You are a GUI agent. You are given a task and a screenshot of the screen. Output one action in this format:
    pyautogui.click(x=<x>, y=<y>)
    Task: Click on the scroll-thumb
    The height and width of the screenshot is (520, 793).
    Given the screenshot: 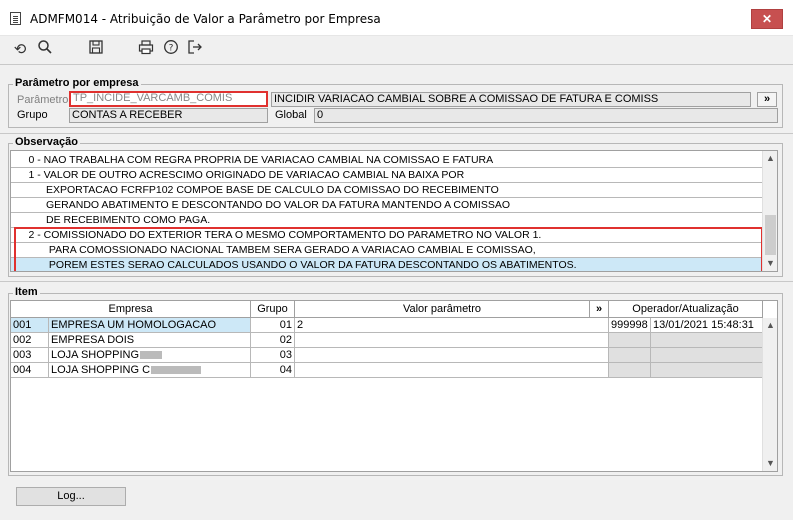 What is the action you would take?
    pyautogui.click(x=770, y=235)
    